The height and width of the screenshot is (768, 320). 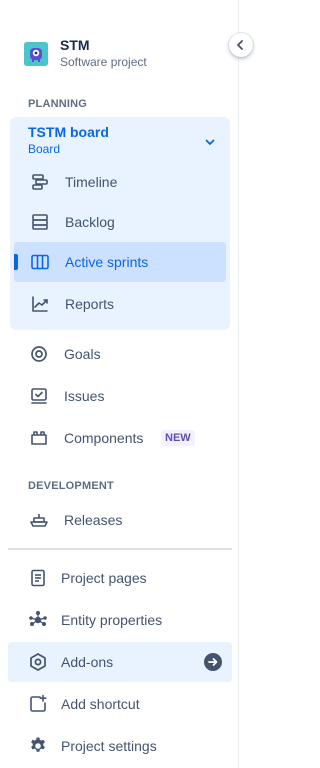 What do you see at coordinates (39, 396) in the screenshot?
I see `issues-icon` at bounding box center [39, 396].